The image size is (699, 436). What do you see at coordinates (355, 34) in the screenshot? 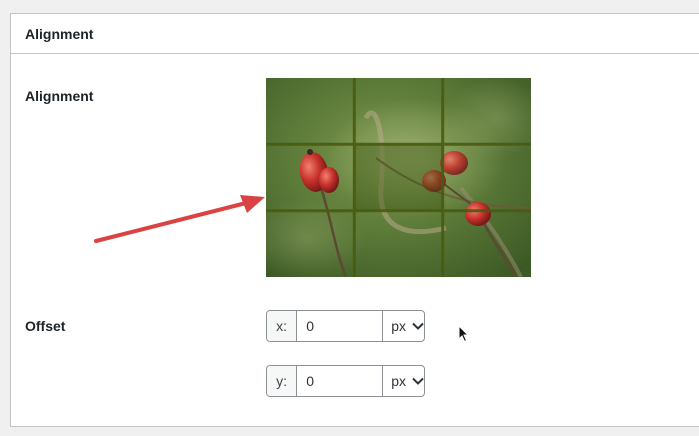
I see `panel-header: Alignment` at bounding box center [355, 34].